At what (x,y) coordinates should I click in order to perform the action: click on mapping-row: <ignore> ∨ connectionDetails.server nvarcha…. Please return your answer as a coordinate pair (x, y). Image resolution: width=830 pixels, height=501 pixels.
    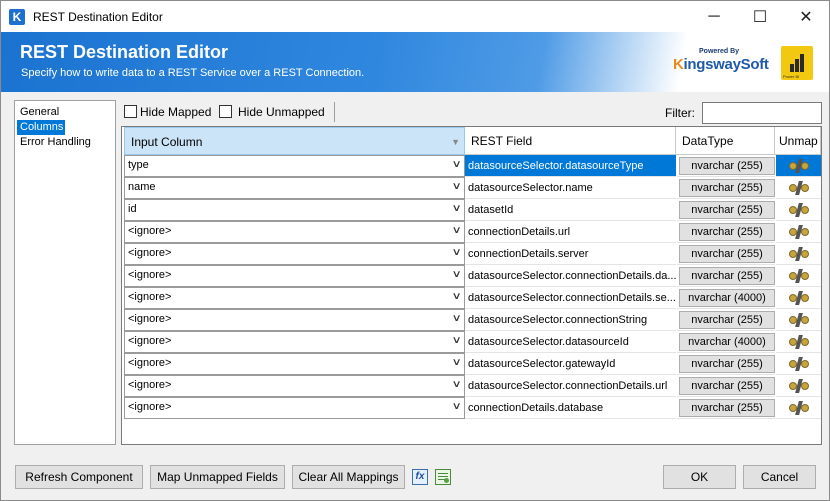
    Looking at the image, I should click on (471, 254).